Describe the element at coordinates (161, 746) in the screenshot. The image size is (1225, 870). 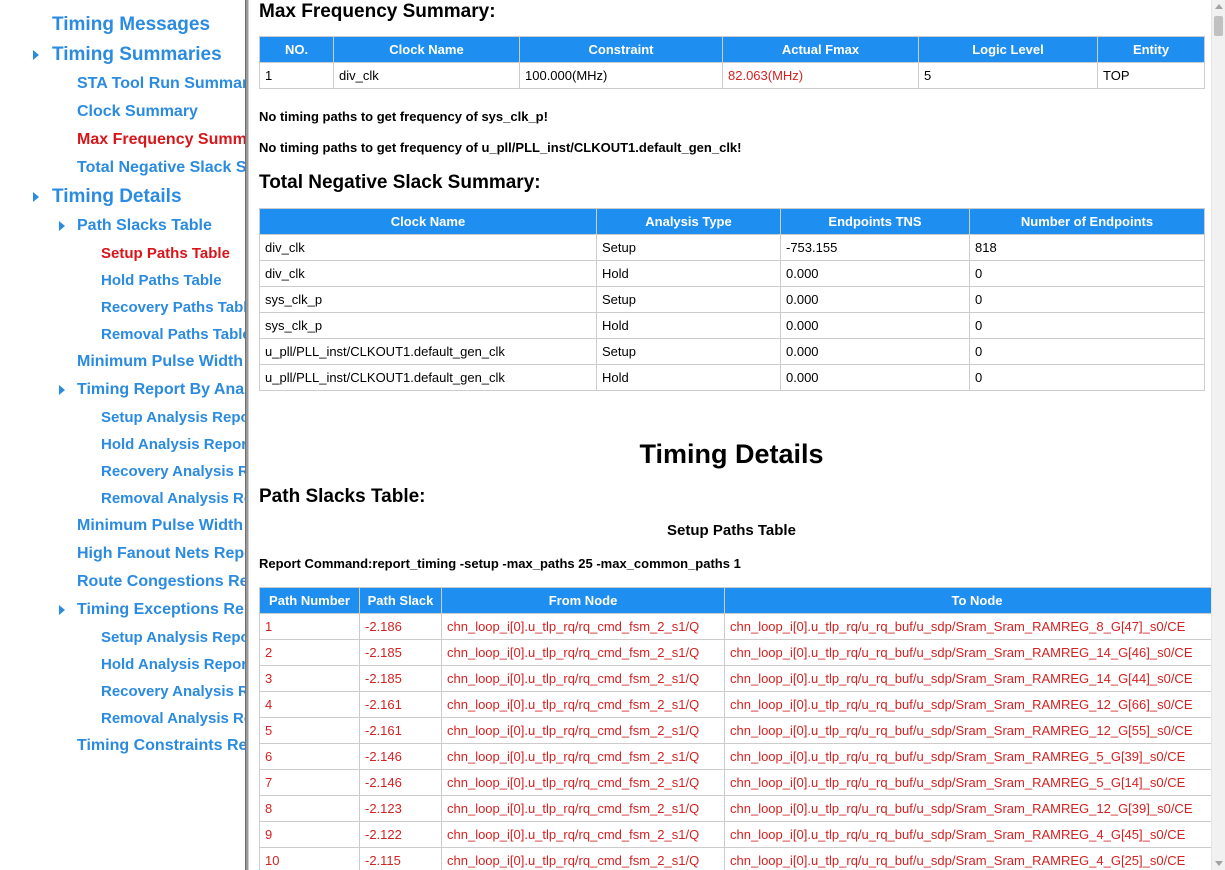
I see `sidebar-item-timing-constraints-report: Timing Constraints Report` at that location.